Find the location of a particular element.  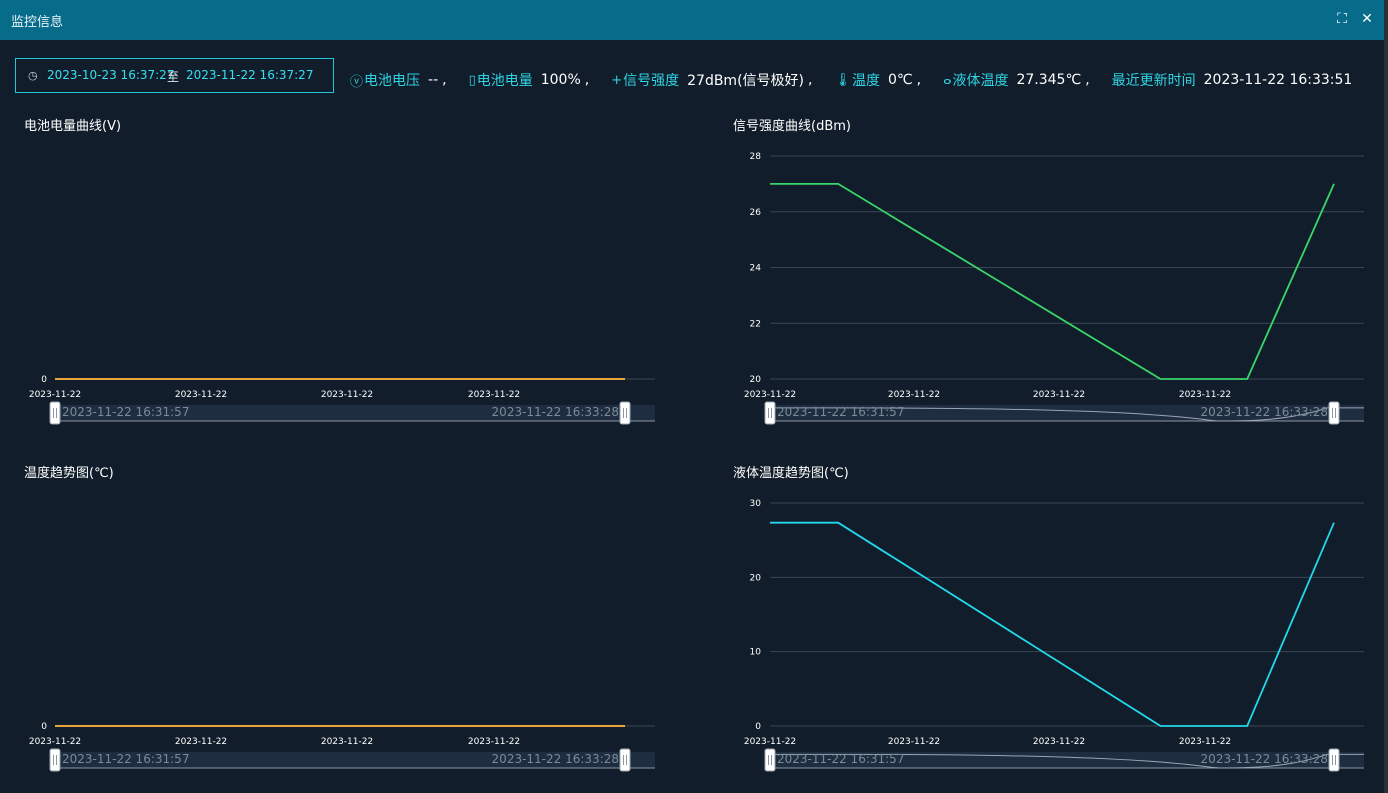

y-tick-label: 22 is located at coordinates (755, 324).